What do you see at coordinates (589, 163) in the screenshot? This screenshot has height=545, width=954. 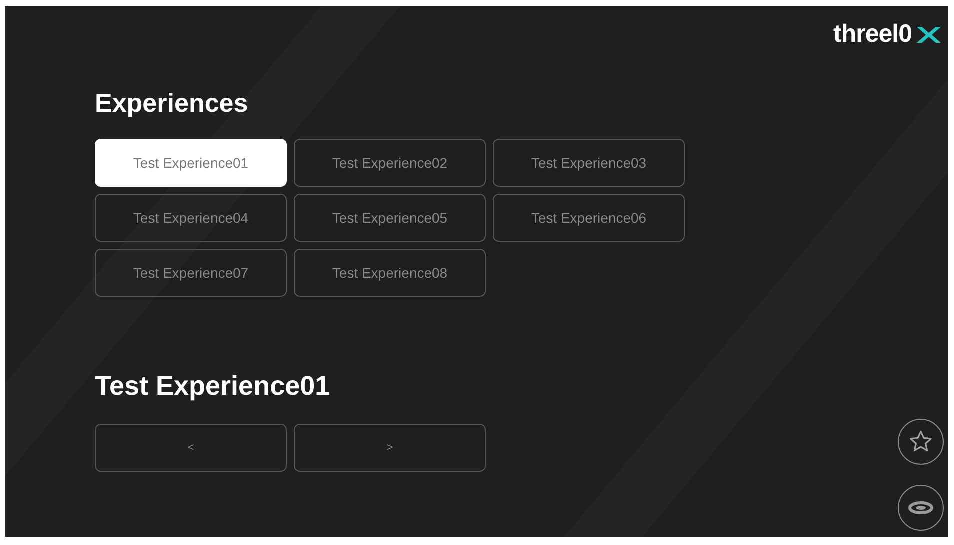 I see `experience-button: Test Experience03` at bounding box center [589, 163].